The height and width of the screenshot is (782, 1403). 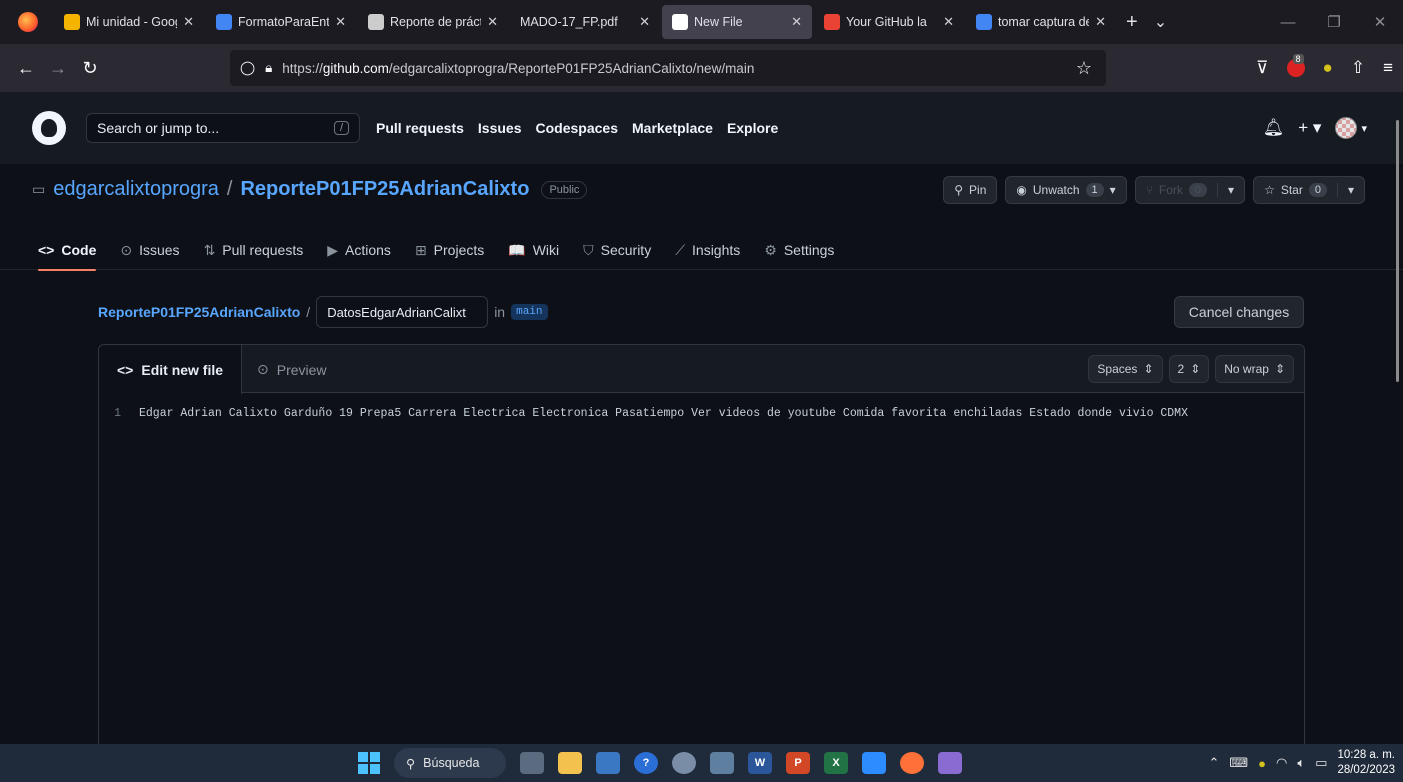 I want to click on bookmark-star-icon: ☆, so click(x=1084, y=68).